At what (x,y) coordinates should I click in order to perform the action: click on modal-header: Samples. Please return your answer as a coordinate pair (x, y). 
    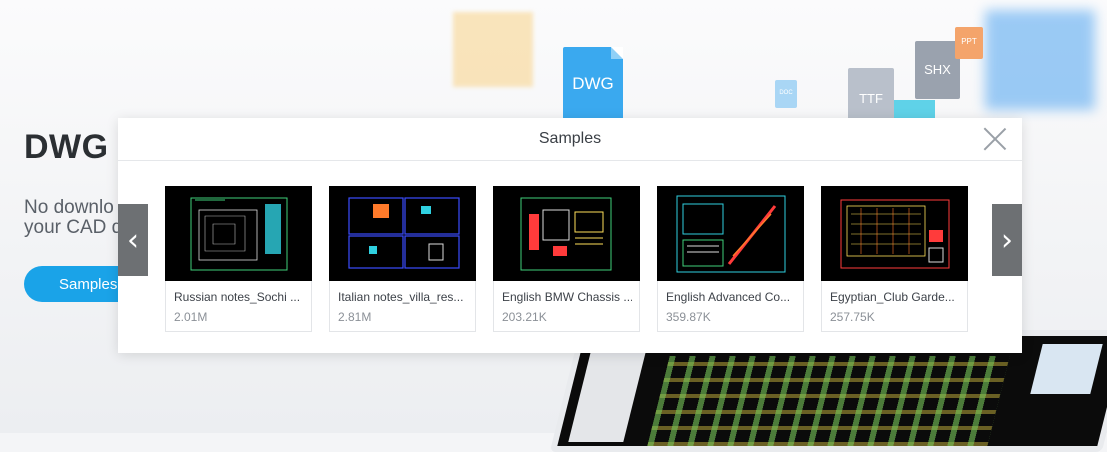
    Looking at the image, I should click on (570, 139).